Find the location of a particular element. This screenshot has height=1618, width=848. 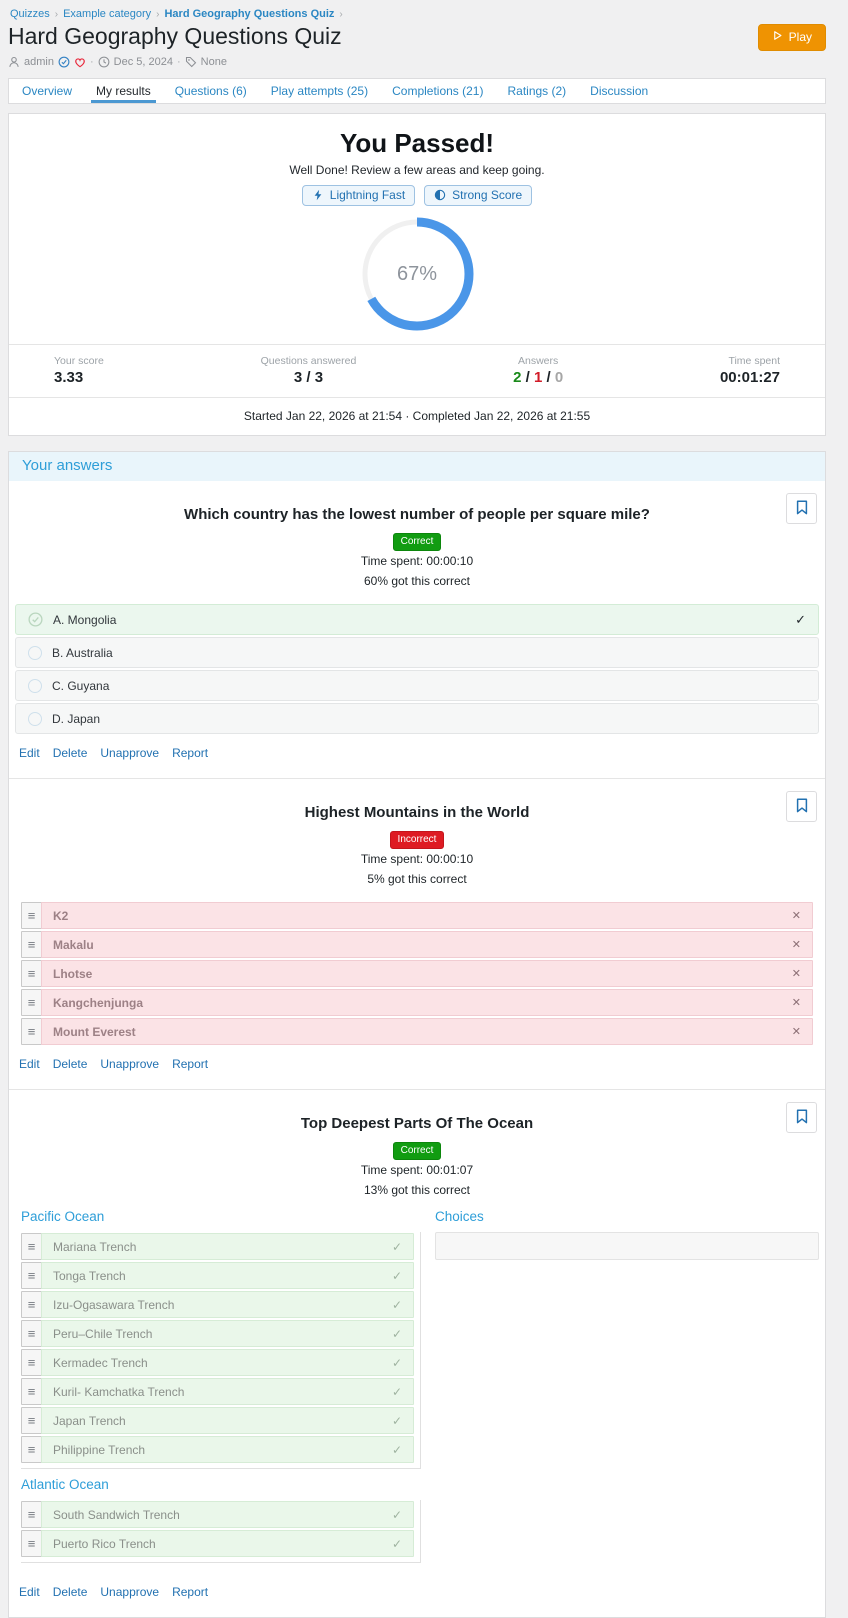

post-date: Dec 5, 2024 is located at coordinates (143, 62).